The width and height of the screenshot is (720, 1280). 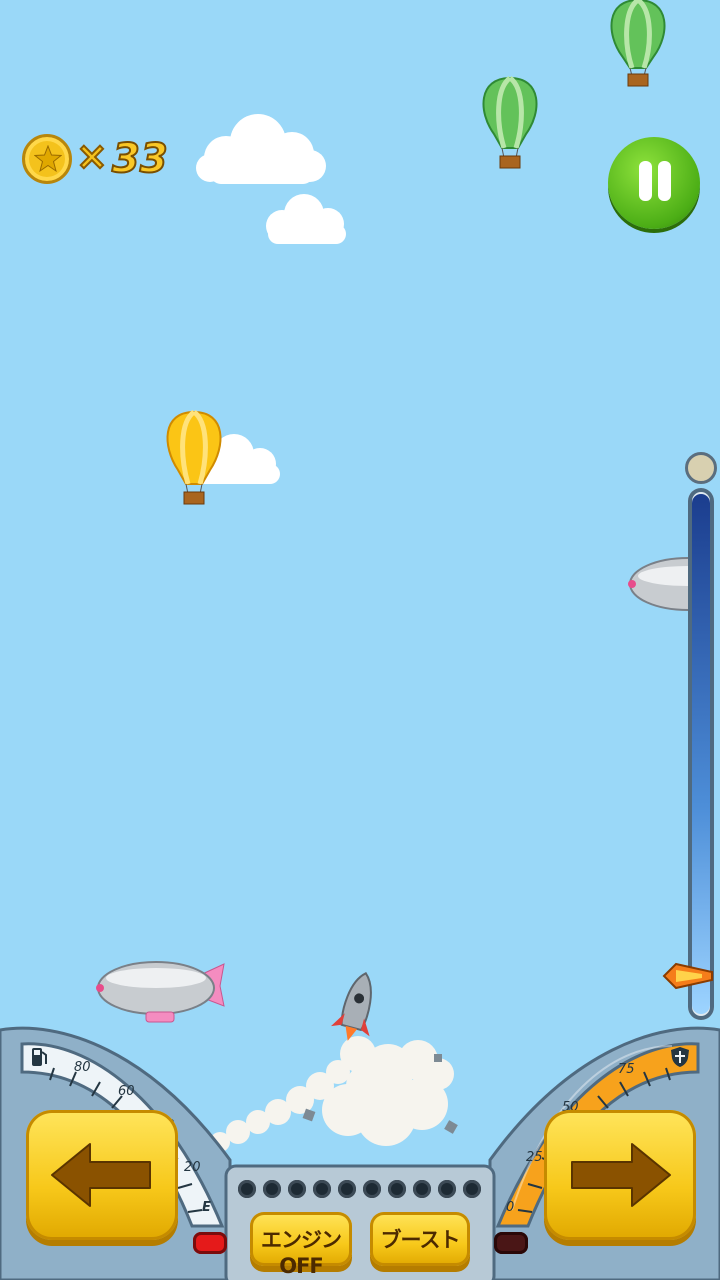 I want to click on coin-icon, so click(x=47, y=159).